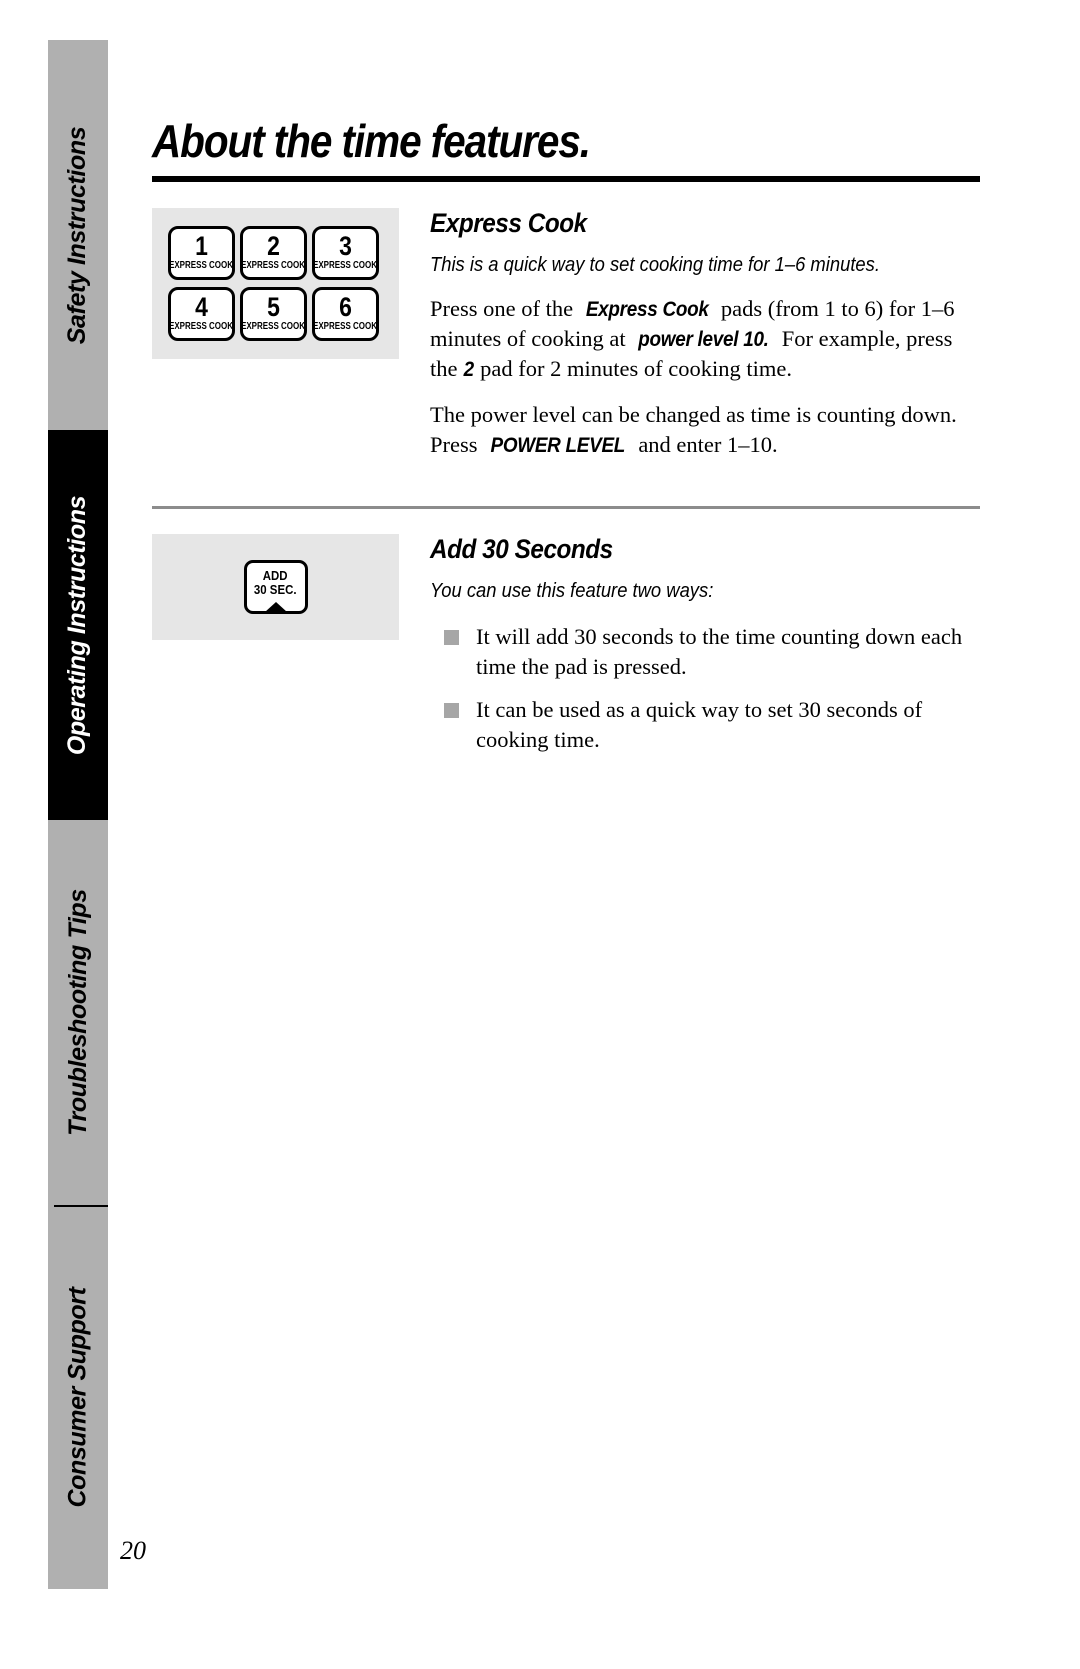 The height and width of the screenshot is (1669, 1080). Describe the element at coordinates (469, 369) in the screenshot. I see `emphasis-pad-2: 2` at that location.